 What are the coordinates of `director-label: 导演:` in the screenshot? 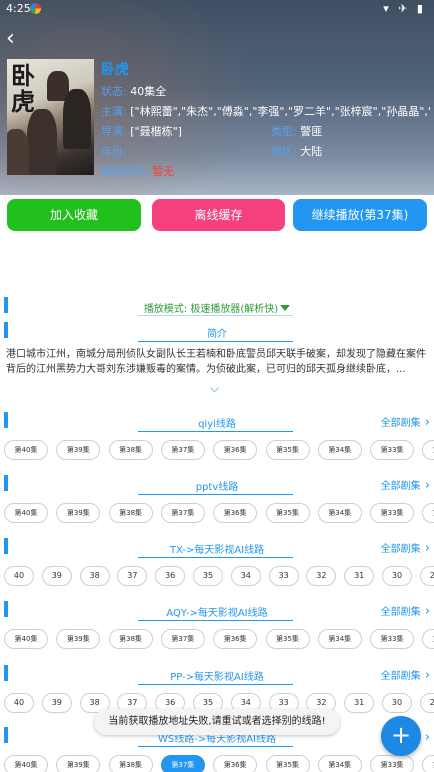 It's located at (114, 131).